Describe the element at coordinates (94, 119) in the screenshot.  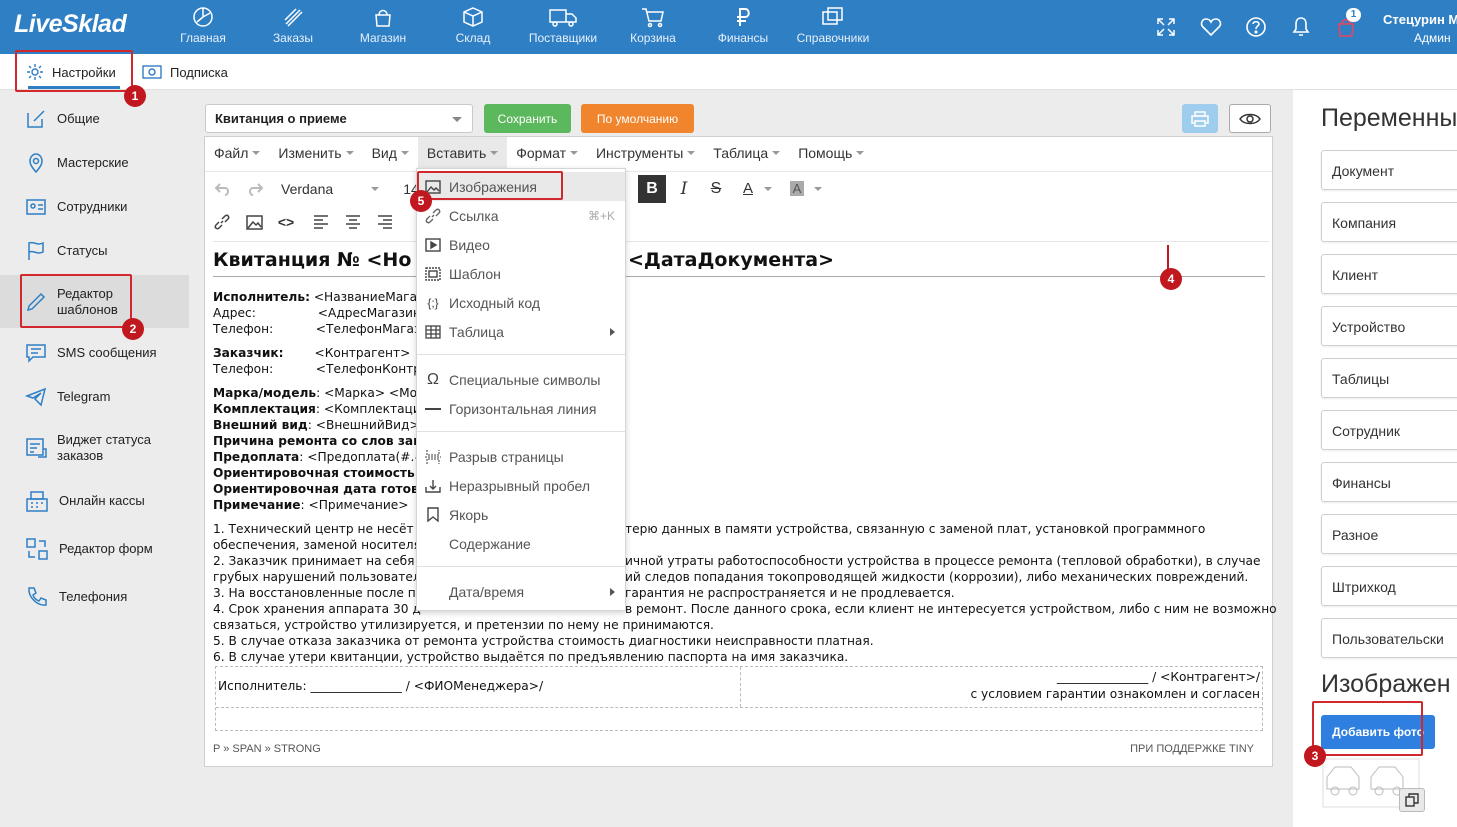
I see `sidebar-item-general: Общие` at that location.